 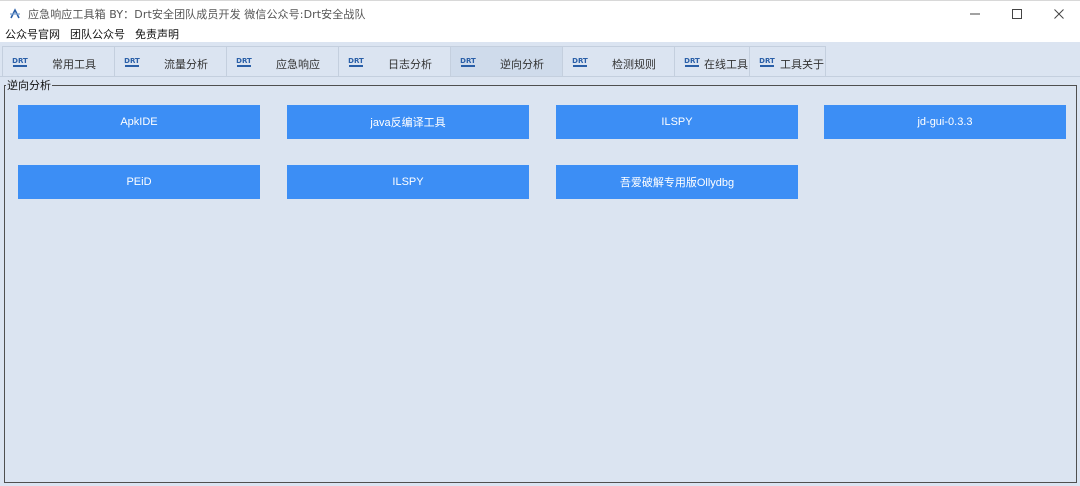 I want to click on jd-gui-button: jd-gui-0.3.3, so click(x=945, y=122).